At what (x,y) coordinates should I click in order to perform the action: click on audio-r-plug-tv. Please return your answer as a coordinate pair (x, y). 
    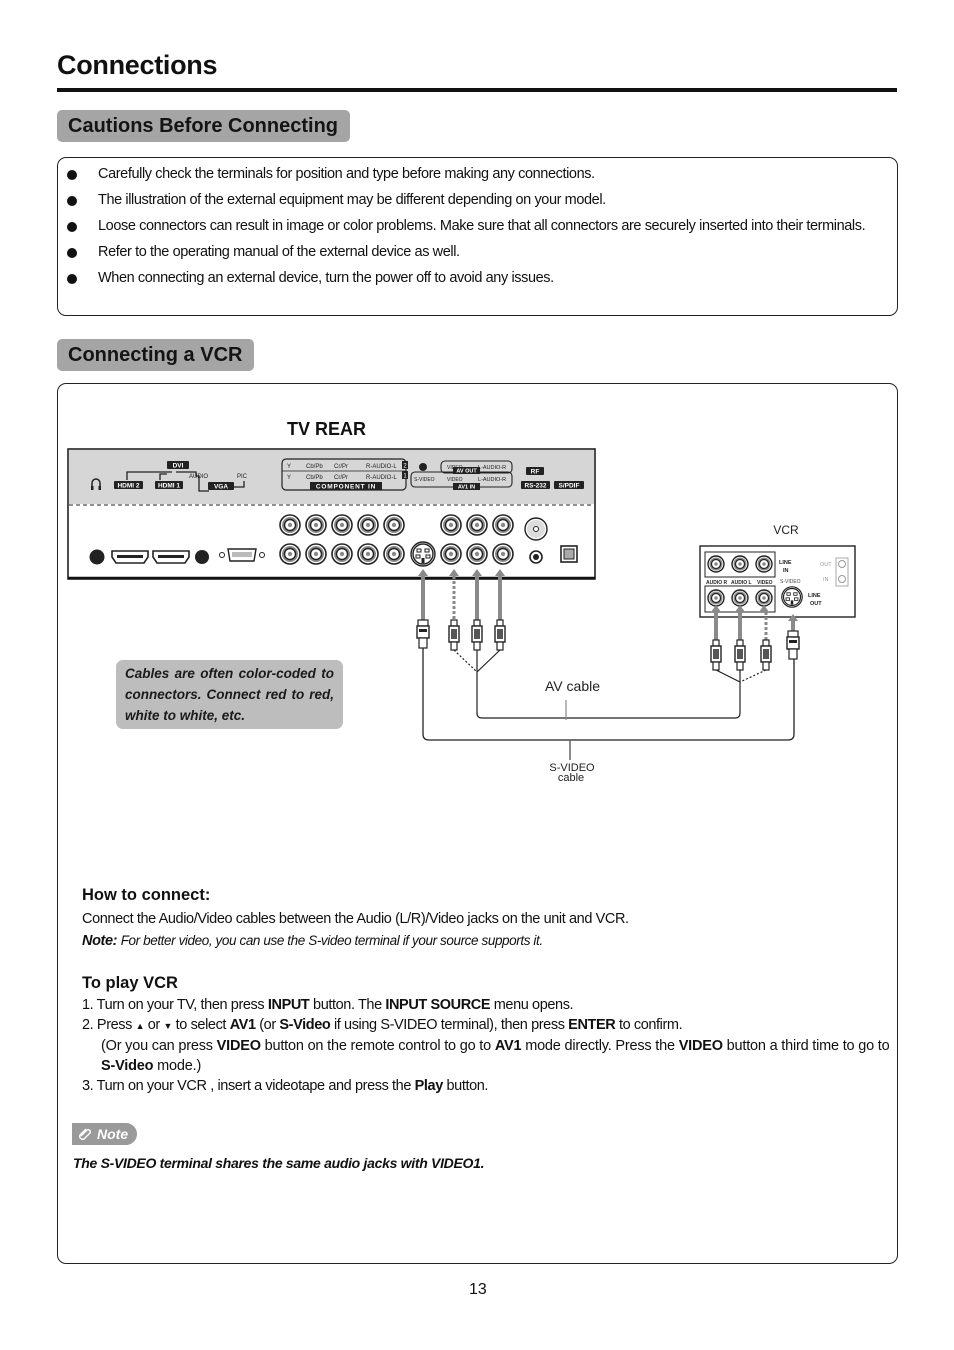
    Looking at the image, I should click on (500, 635).